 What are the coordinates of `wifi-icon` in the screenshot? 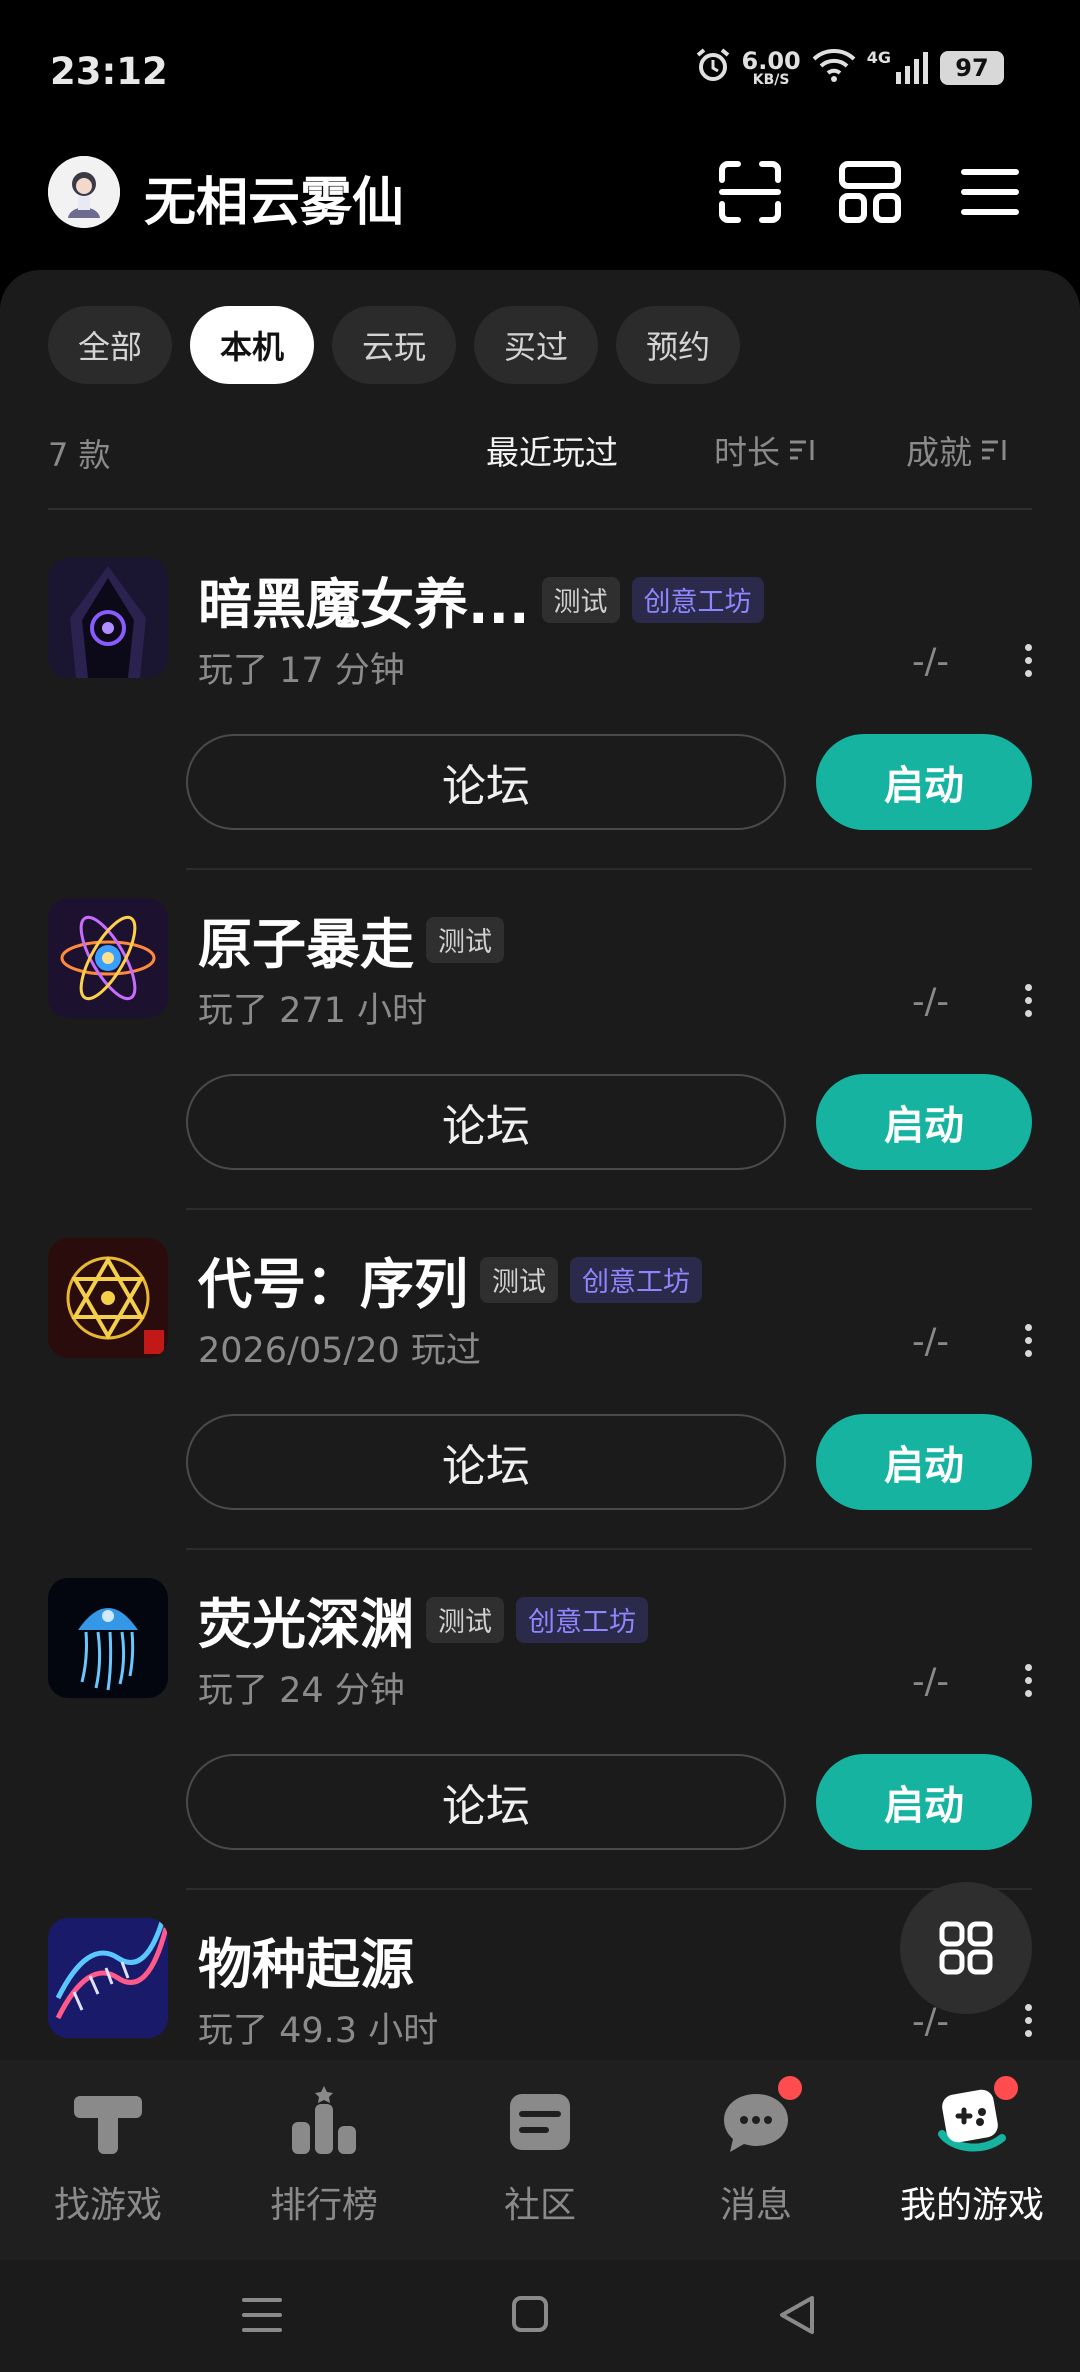 It's located at (834, 68).